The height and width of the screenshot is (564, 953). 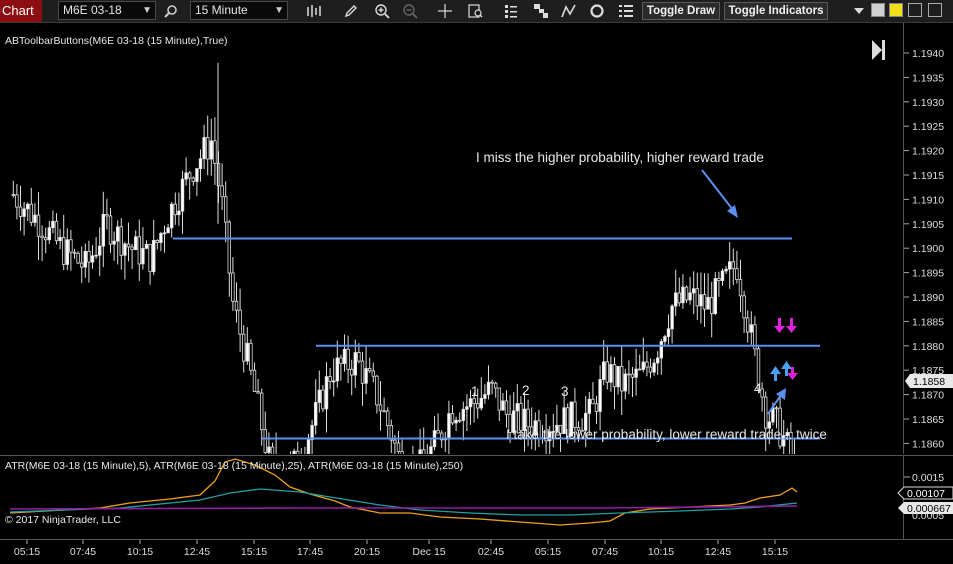 I want to click on toggle-indicators-button: Toggle Indicators, so click(x=776, y=11).